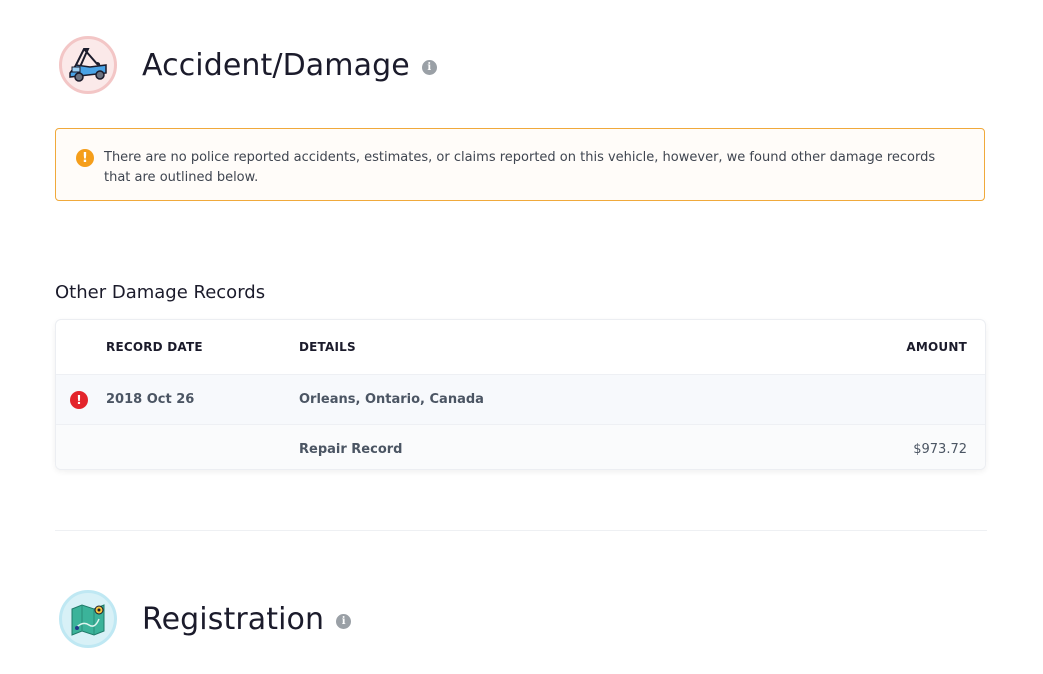 The width and height of the screenshot is (1043, 674). I want to click on column-record-date: RECORD DATE, so click(154, 347).